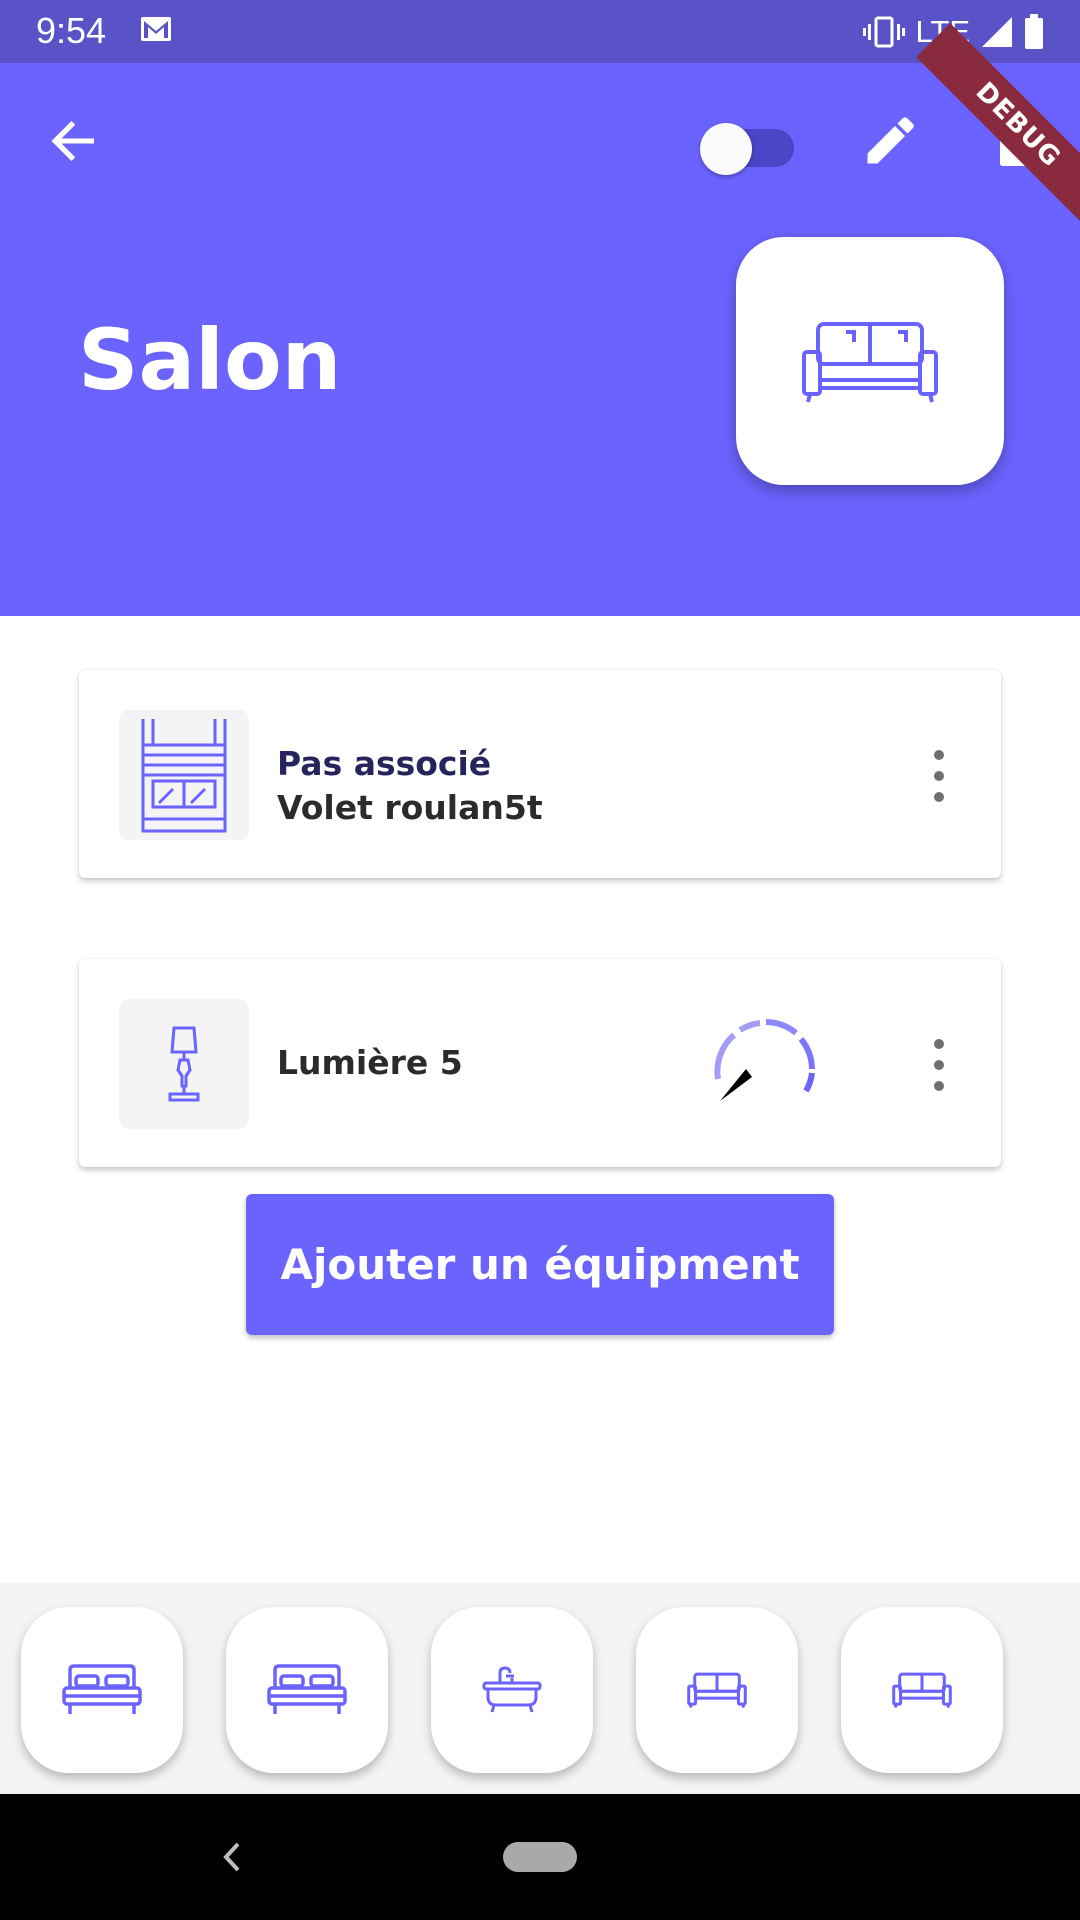  I want to click on device-info: Lumière 5, so click(370, 1063).